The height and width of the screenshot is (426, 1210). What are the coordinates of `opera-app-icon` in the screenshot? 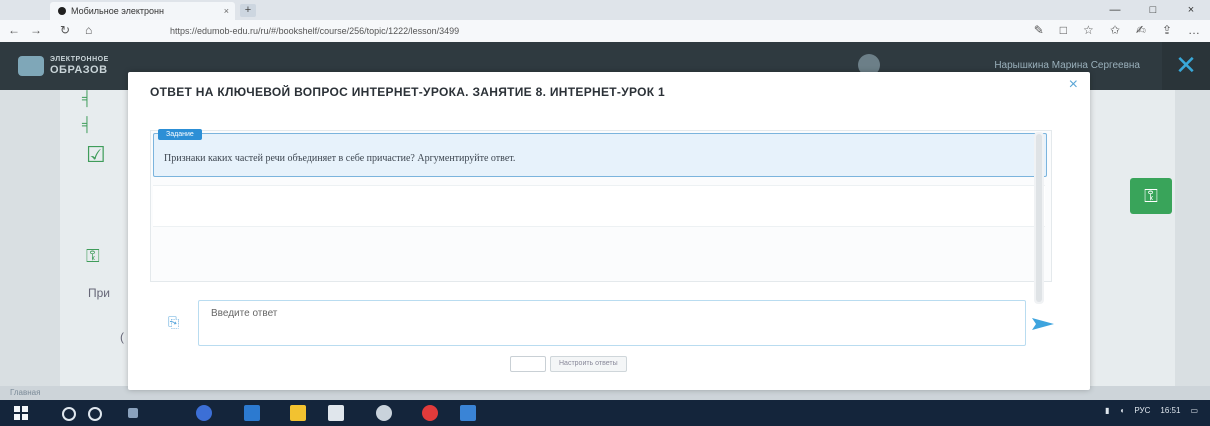 It's located at (430, 413).